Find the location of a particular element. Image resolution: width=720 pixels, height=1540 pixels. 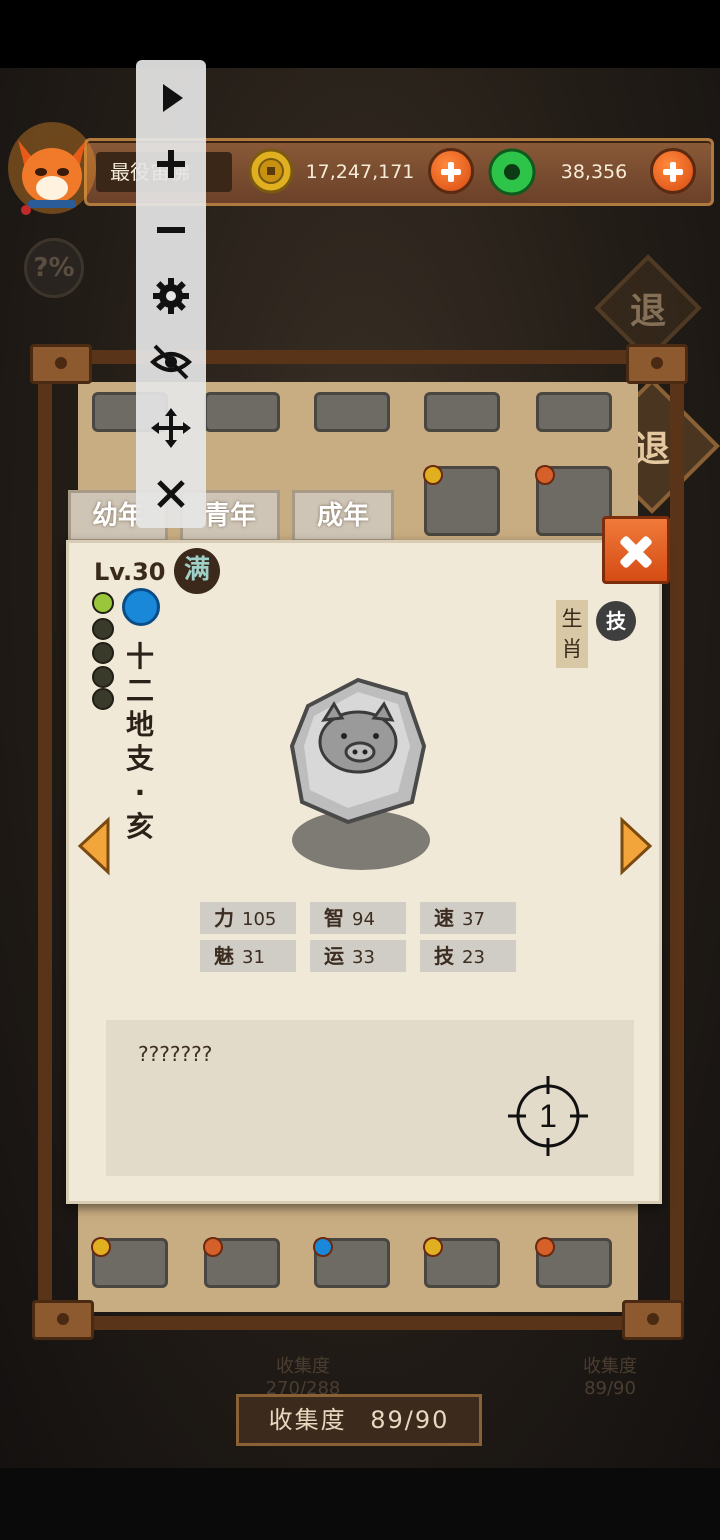

name-char: 亥 is located at coordinates (139, 826).